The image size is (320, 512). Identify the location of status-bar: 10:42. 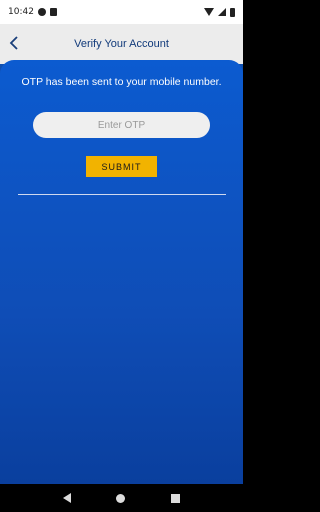
(121, 12).